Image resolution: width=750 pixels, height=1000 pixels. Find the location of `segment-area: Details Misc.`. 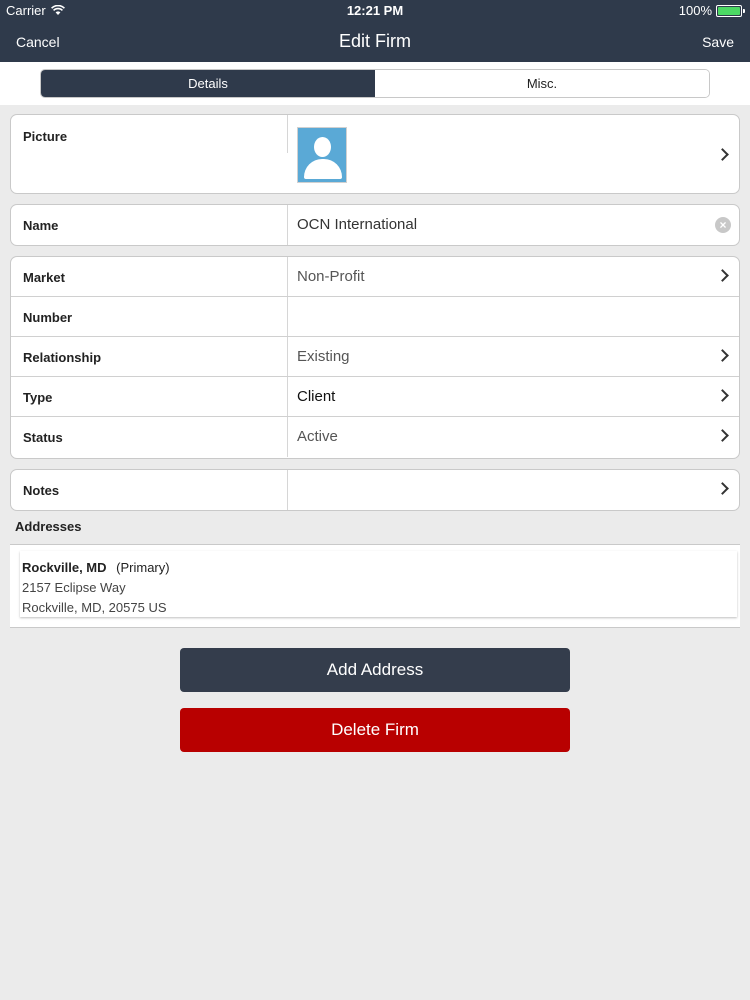

segment-area: Details Misc. is located at coordinates (375, 83).